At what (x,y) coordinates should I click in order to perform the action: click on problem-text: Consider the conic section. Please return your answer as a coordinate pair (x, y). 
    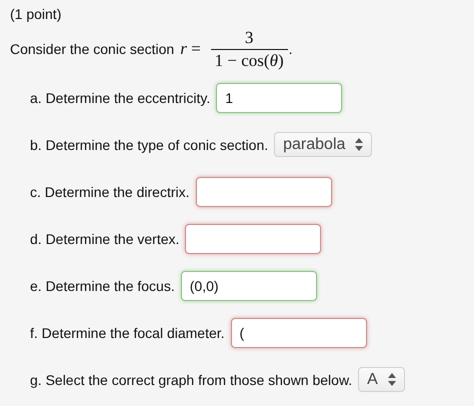
    Looking at the image, I should click on (92, 49).